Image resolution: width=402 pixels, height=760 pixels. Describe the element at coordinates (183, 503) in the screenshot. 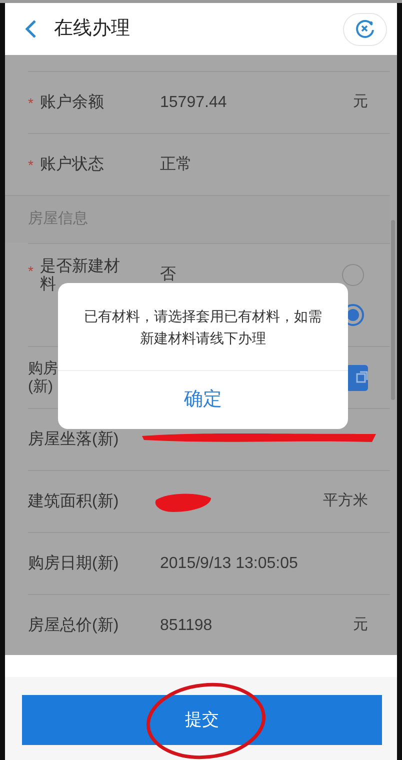

I see `redaction-scribble` at that location.